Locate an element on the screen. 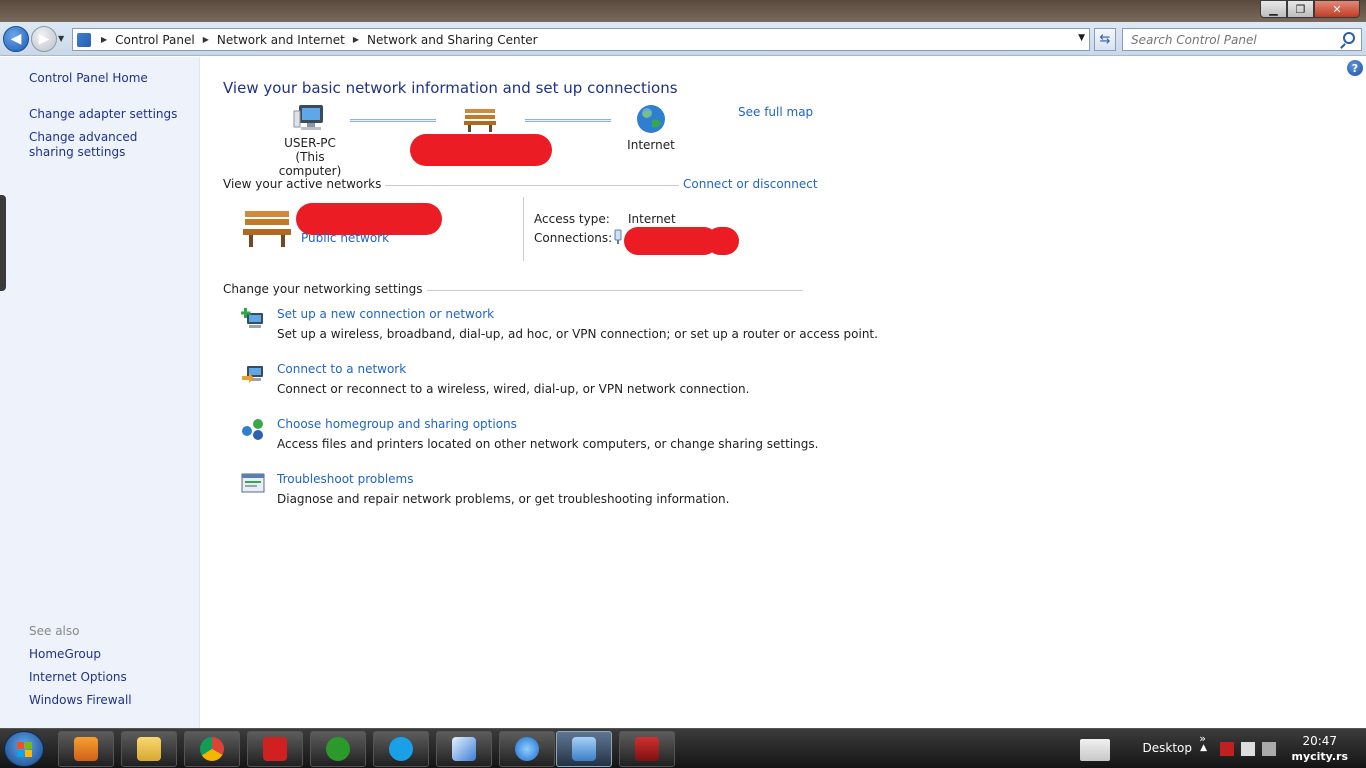 The image size is (1366, 768). skype-icon is located at coordinates (401, 749).